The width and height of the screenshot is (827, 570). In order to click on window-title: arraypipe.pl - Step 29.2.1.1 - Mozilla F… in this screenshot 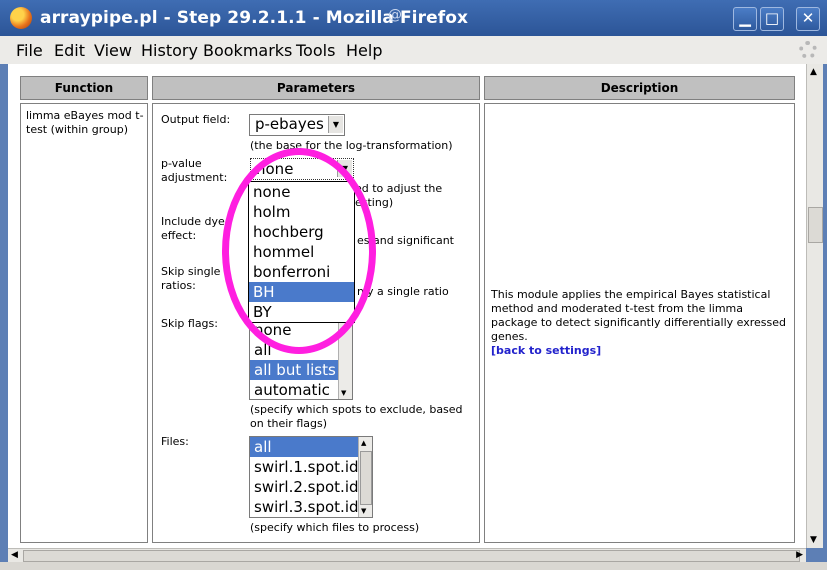, I will do `click(254, 18)`.